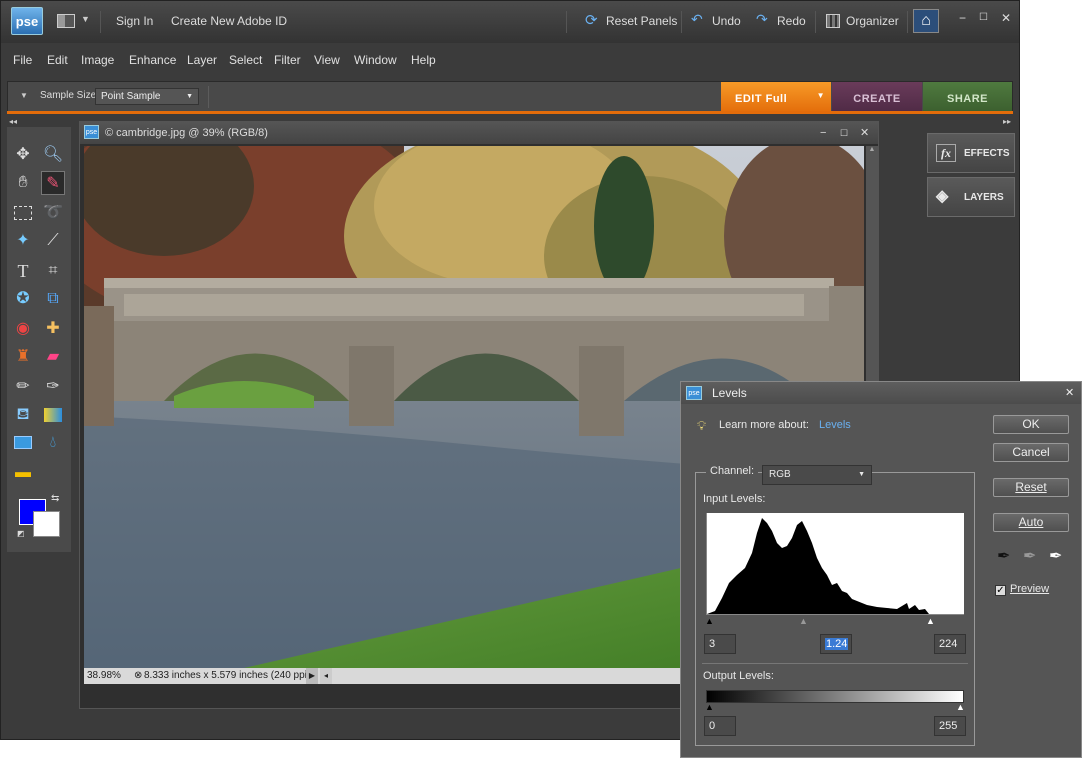 This screenshot has width=1084, height=760. I want to click on zoom-readout: 38.98%, so click(104, 676).